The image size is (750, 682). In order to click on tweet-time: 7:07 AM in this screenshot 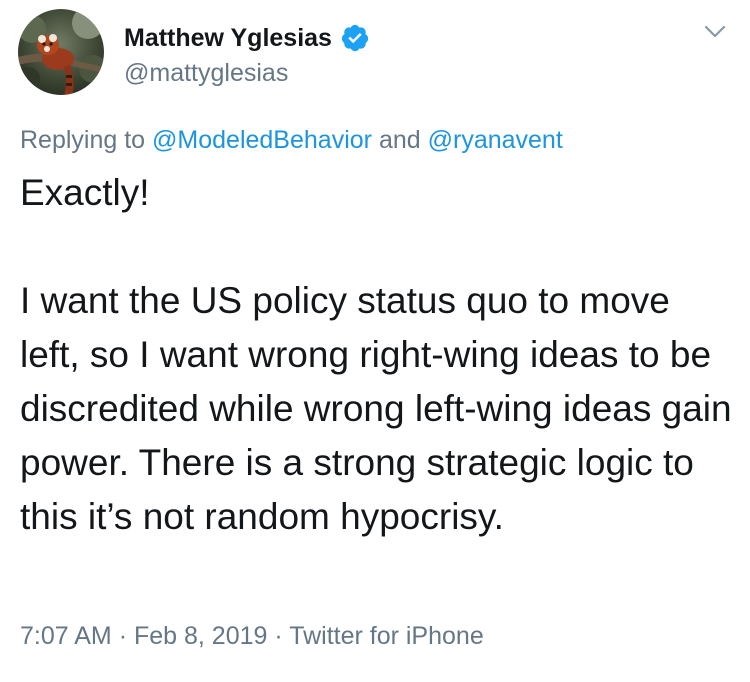, I will do `click(66, 636)`.